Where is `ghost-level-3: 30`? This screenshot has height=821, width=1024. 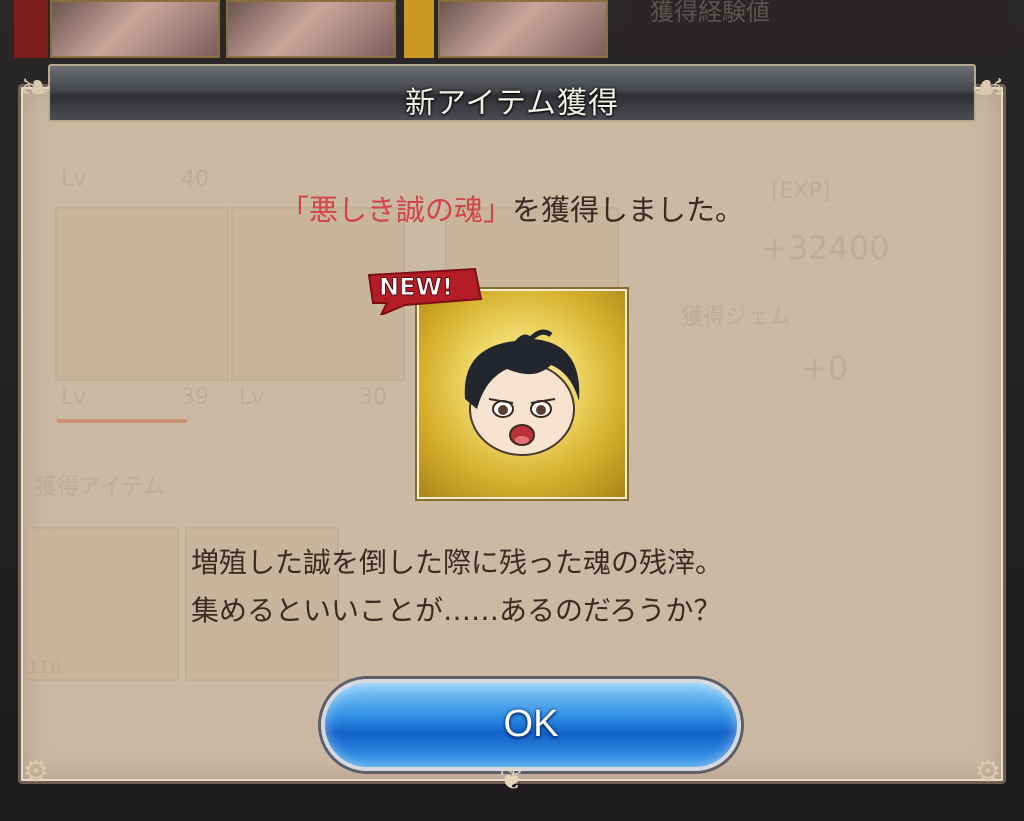 ghost-level-3: 30 is located at coordinates (373, 397).